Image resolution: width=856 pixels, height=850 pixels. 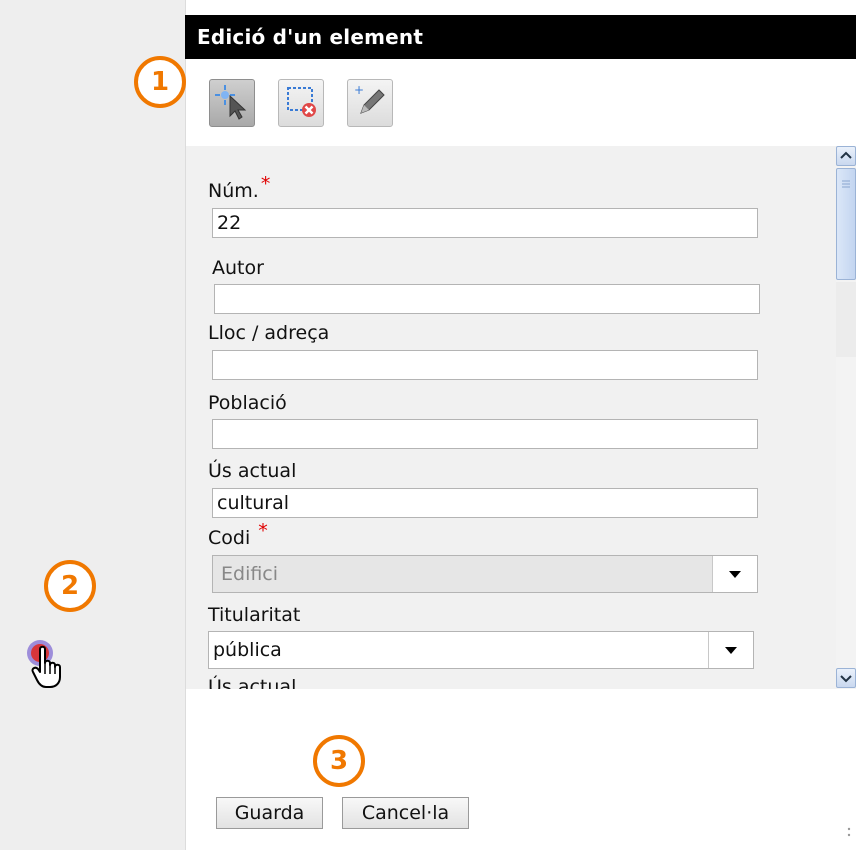 I want to click on poblacio-label: Població, so click(x=247, y=403).